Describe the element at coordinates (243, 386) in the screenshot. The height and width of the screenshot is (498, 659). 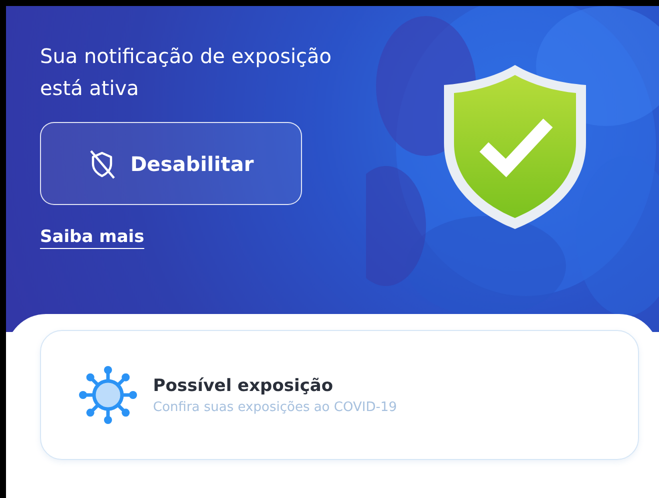
I see `card-title: Possível exposição` at that location.